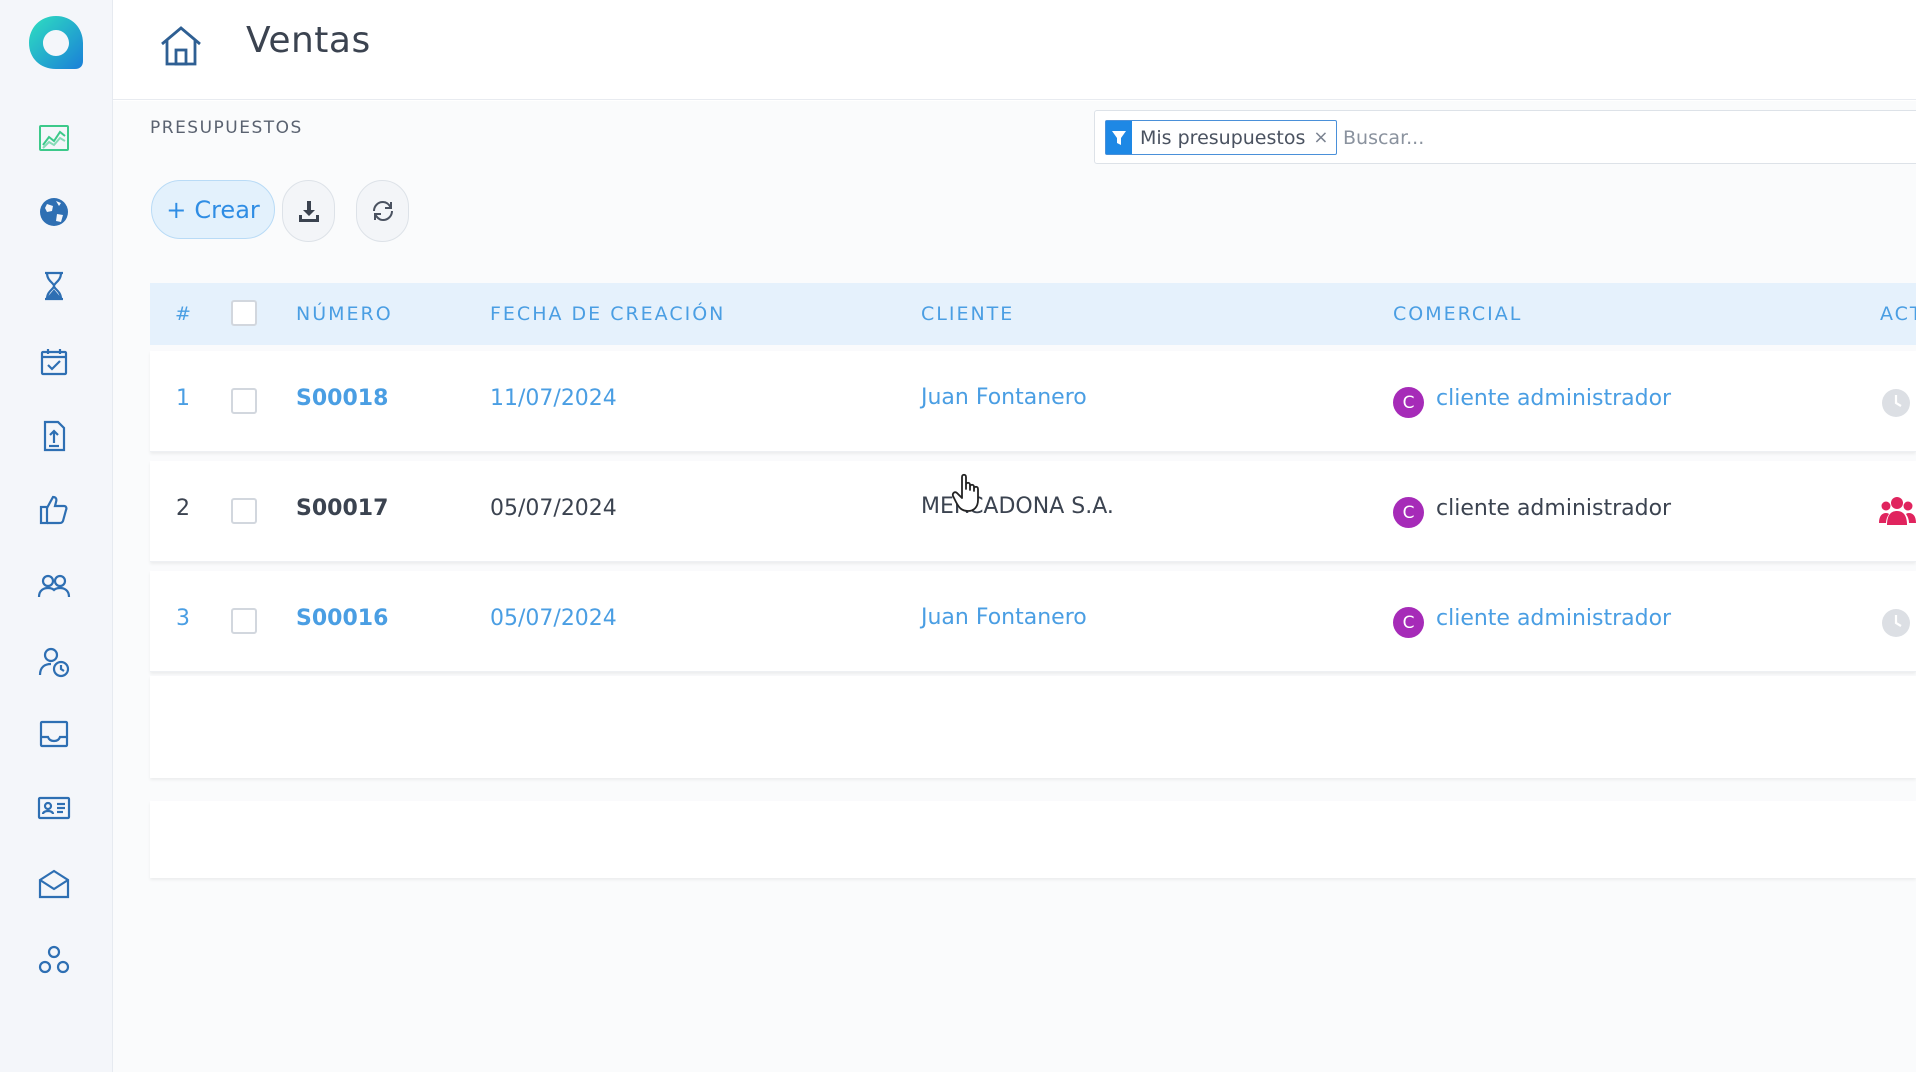 This screenshot has width=1916, height=1072. What do you see at coordinates (1324, 137) in the screenshot?
I see `close-icon: ×` at bounding box center [1324, 137].